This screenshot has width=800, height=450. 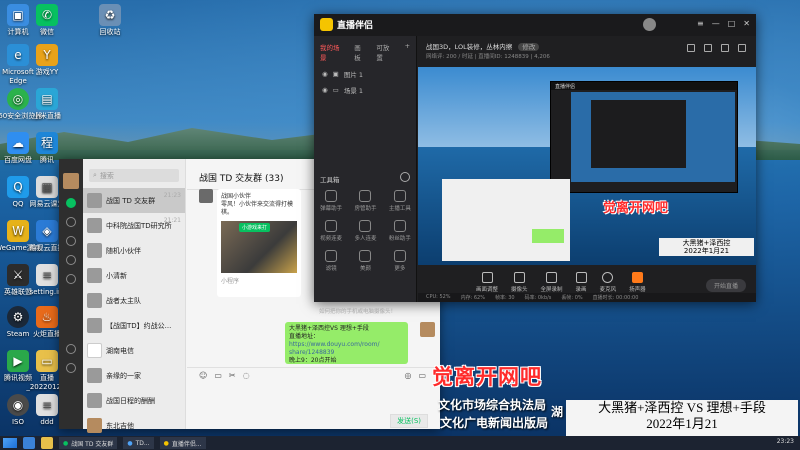 I want to click on add-icon: +, so click(x=407, y=52).